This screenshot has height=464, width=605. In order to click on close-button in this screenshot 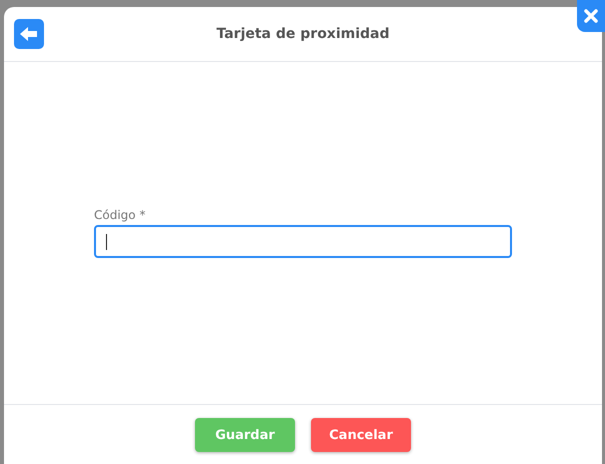, I will do `click(591, 16)`.